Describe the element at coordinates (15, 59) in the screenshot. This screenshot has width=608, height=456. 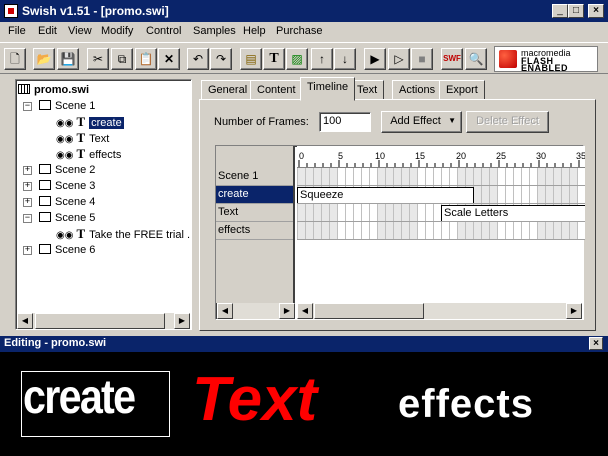
I see `new-file-icon: 🗋` at that location.